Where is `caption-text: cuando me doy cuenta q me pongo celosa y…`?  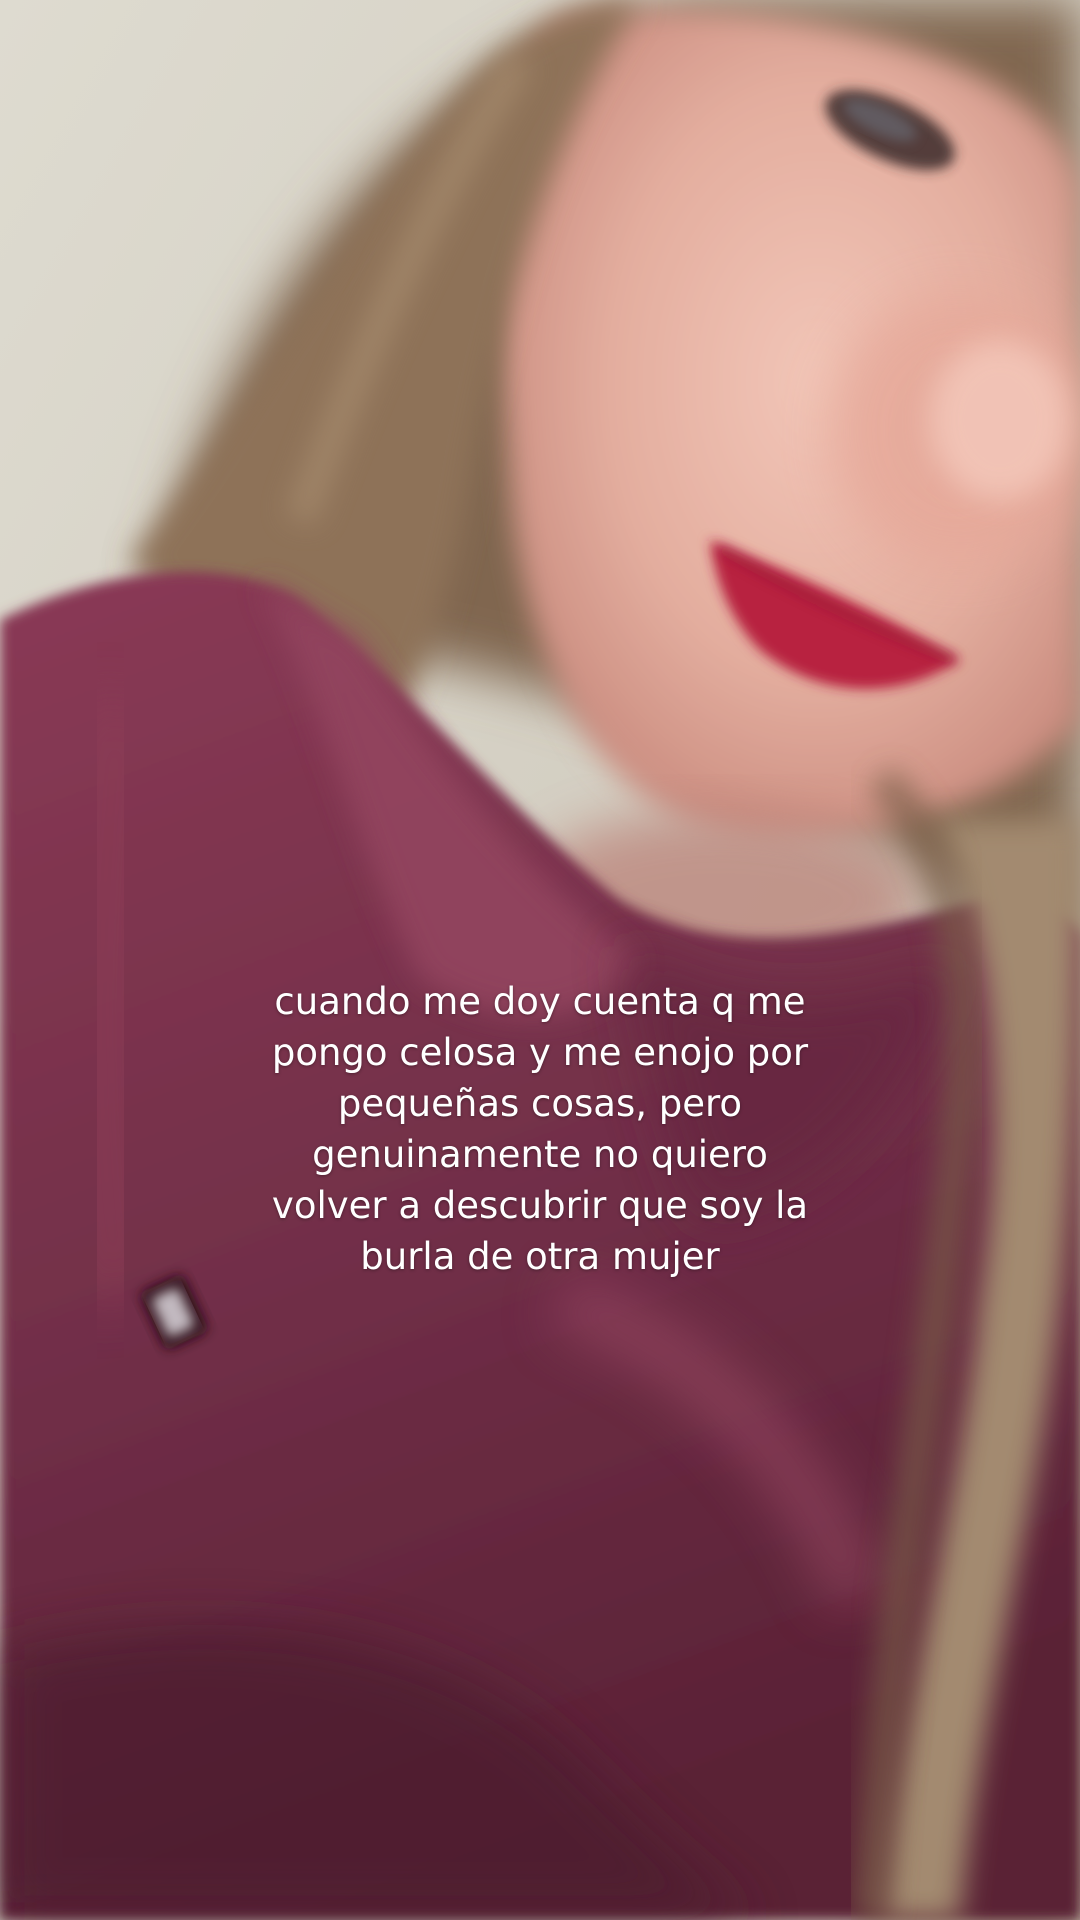 caption-text: cuando me doy cuenta q me pongo celosa y… is located at coordinates (540, 1129).